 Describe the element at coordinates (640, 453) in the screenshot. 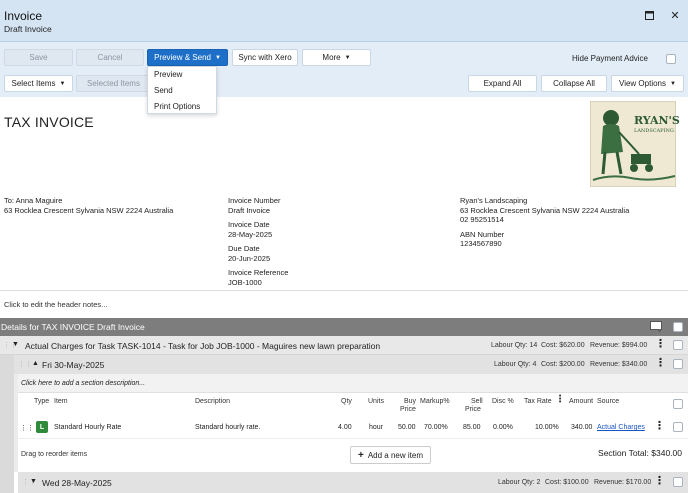

I see `section-total: Section Total: $340.00` at that location.